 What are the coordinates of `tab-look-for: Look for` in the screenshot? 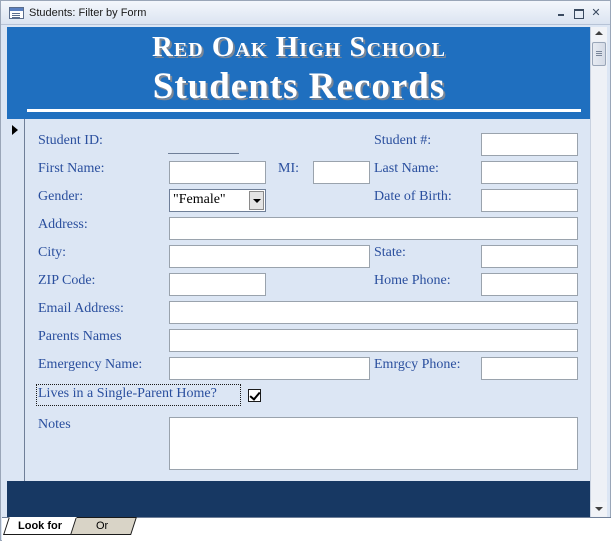 It's located at (40, 526).